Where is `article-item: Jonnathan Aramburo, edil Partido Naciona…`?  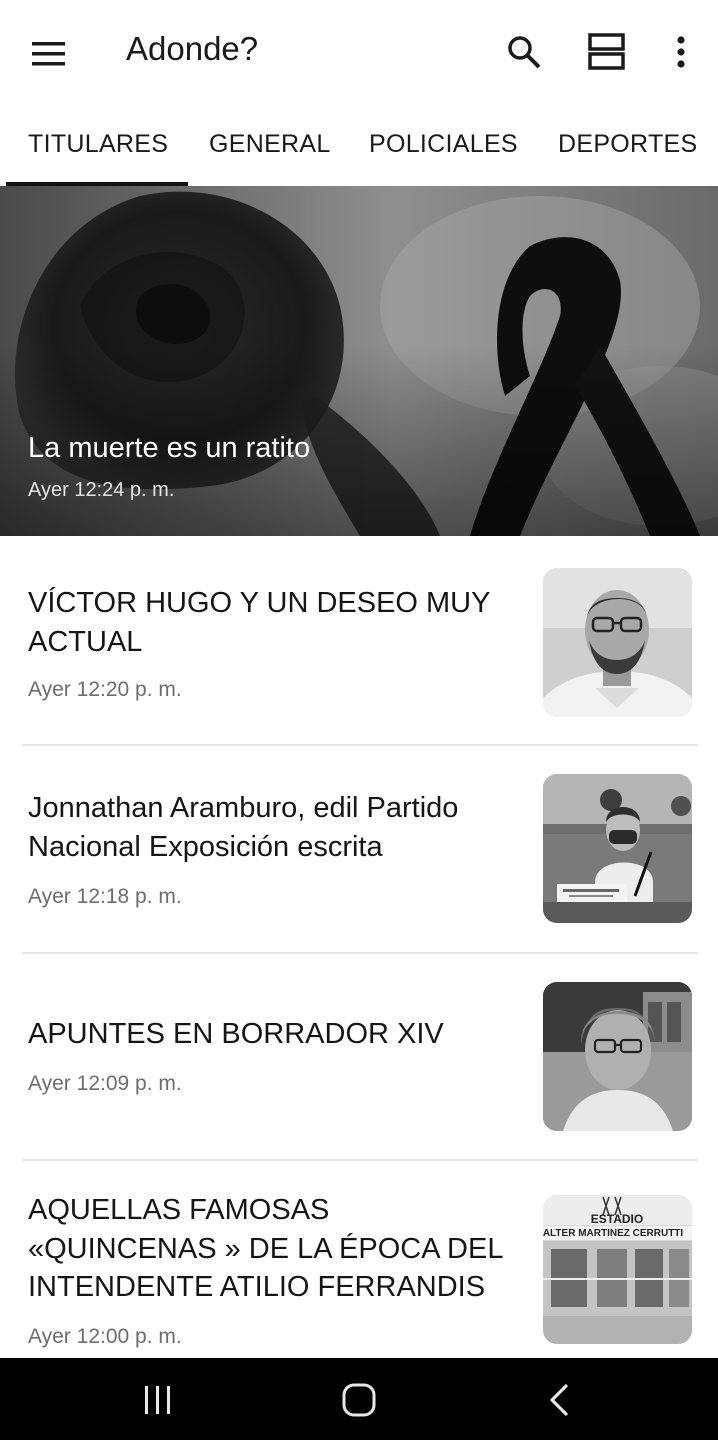 article-item: Jonnathan Aramburo, edil Partido Naciona… is located at coordinates (359, 847).